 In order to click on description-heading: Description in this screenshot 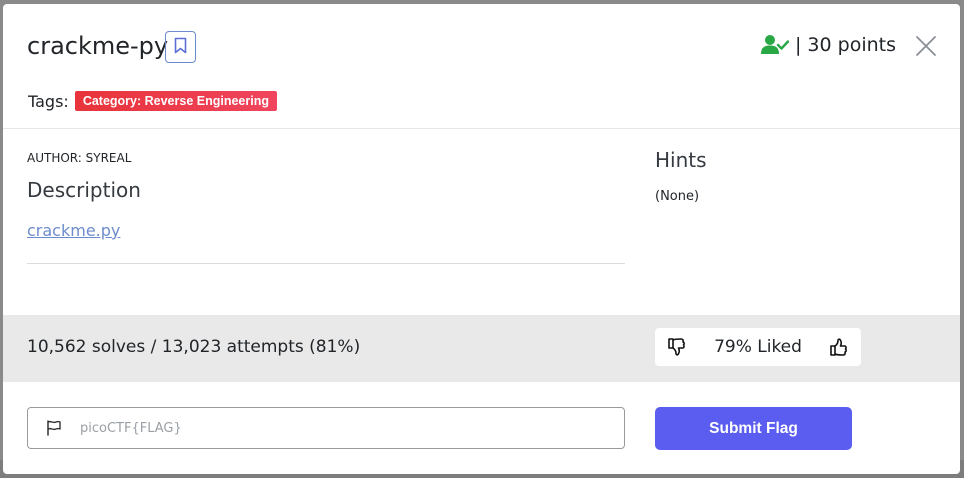, I will do `click(84, 190)`.